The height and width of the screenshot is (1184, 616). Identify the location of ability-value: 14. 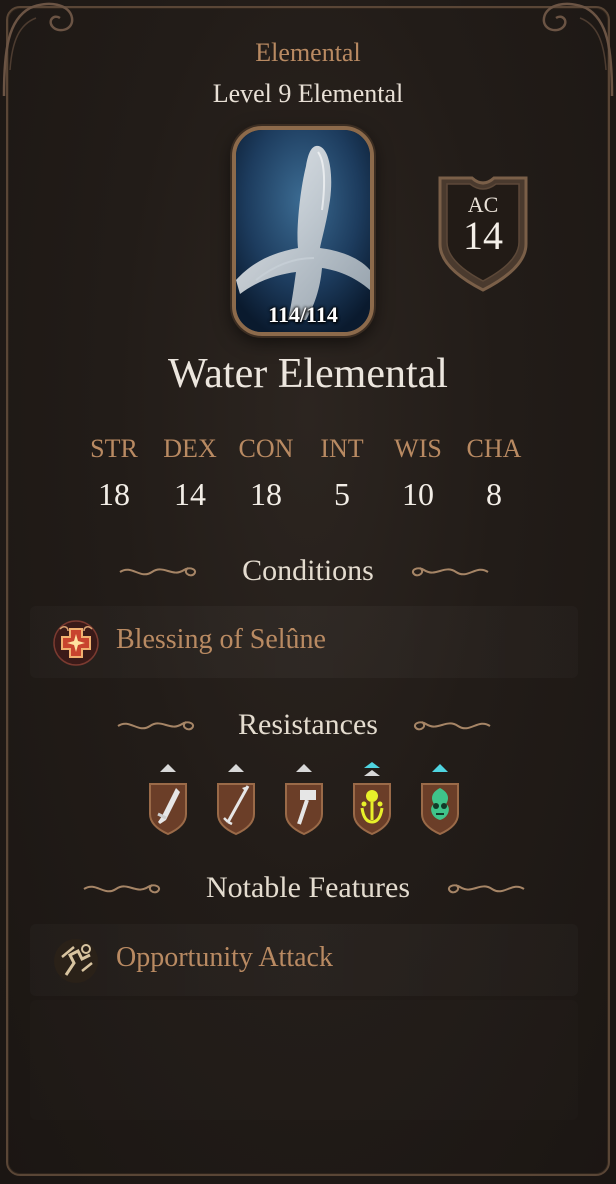
(190, 494).